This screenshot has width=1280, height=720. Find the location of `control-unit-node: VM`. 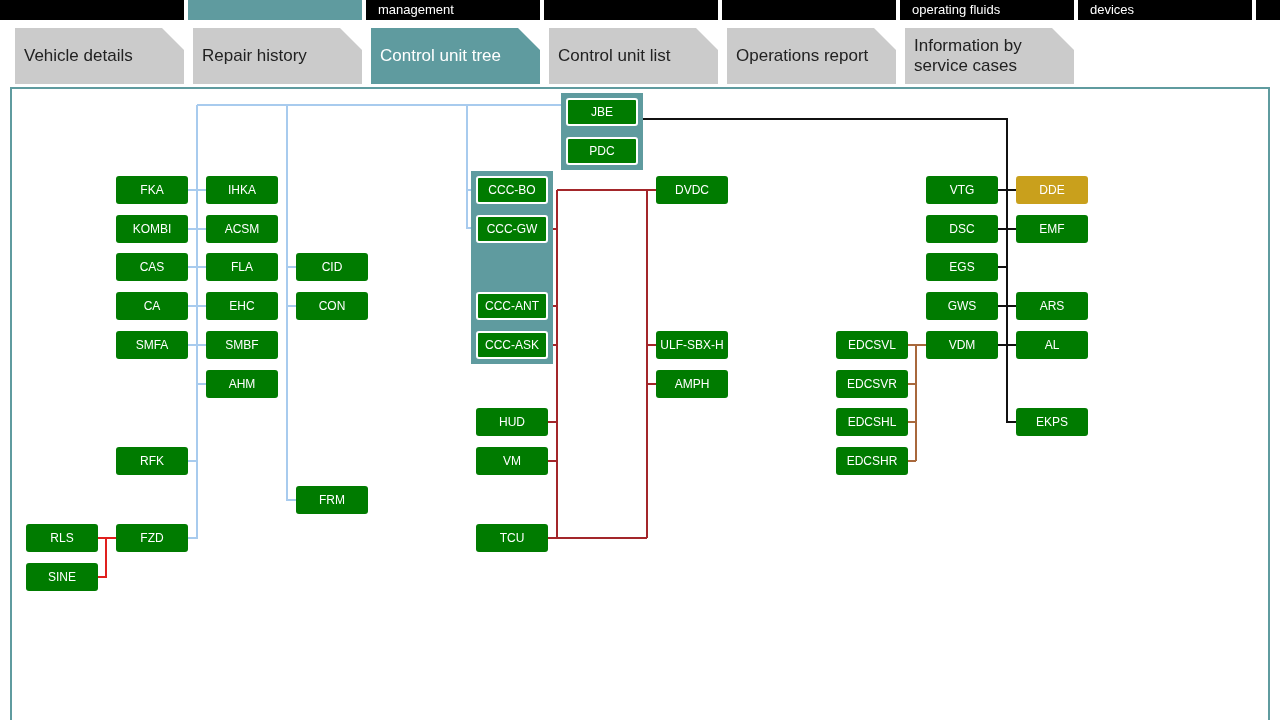

control-unit-node: VM is located at coordinates (512, 461).